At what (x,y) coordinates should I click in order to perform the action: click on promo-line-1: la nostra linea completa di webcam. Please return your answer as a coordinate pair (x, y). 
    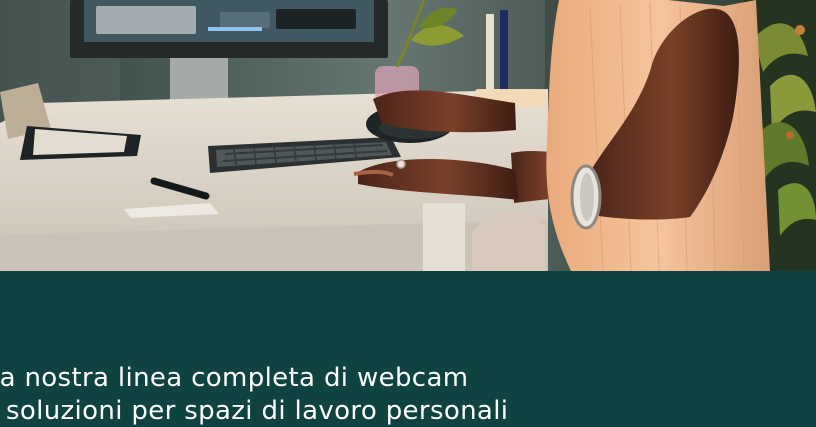
    Looking at the image, I should click on (234, 378).